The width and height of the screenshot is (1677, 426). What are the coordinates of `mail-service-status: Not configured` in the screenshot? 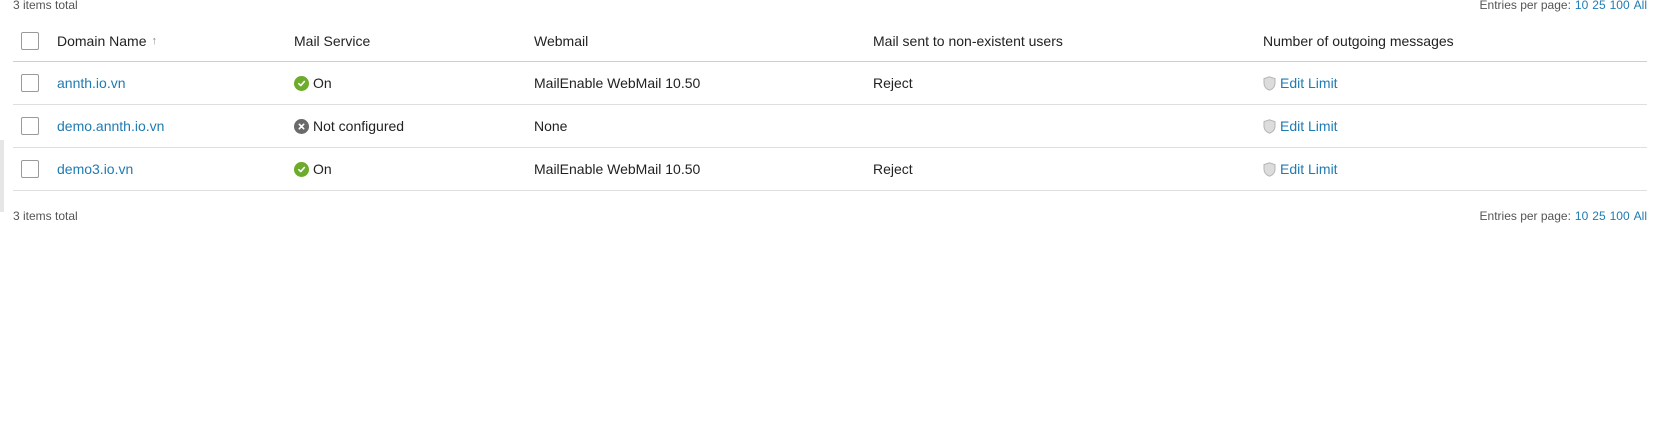 It's located at (349, 126).